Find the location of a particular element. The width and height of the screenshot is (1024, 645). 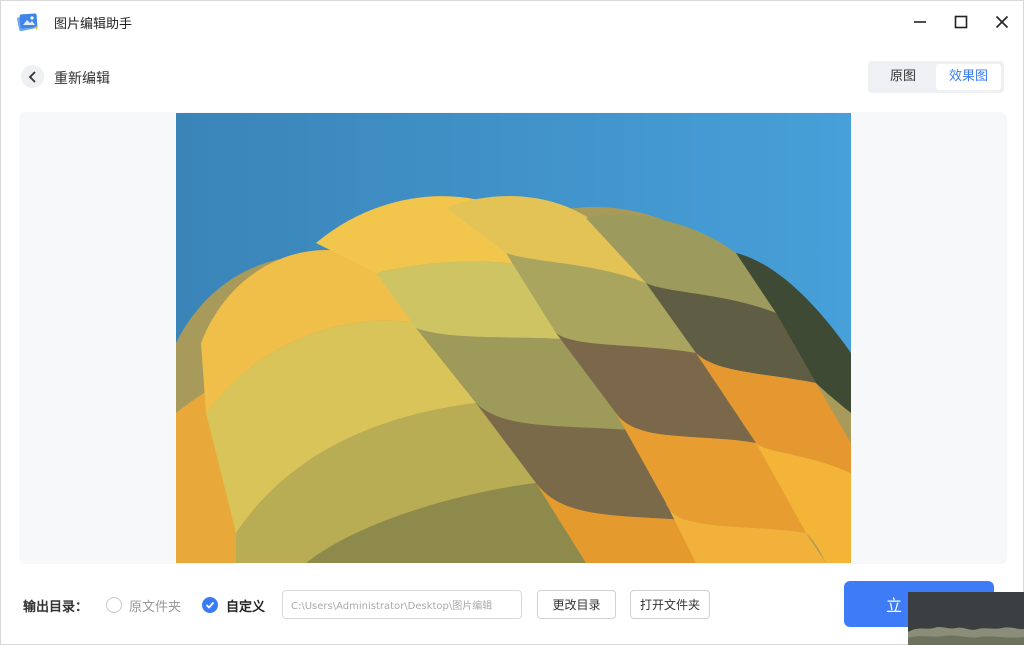

maximize-button is located at coordinates (961, 22).